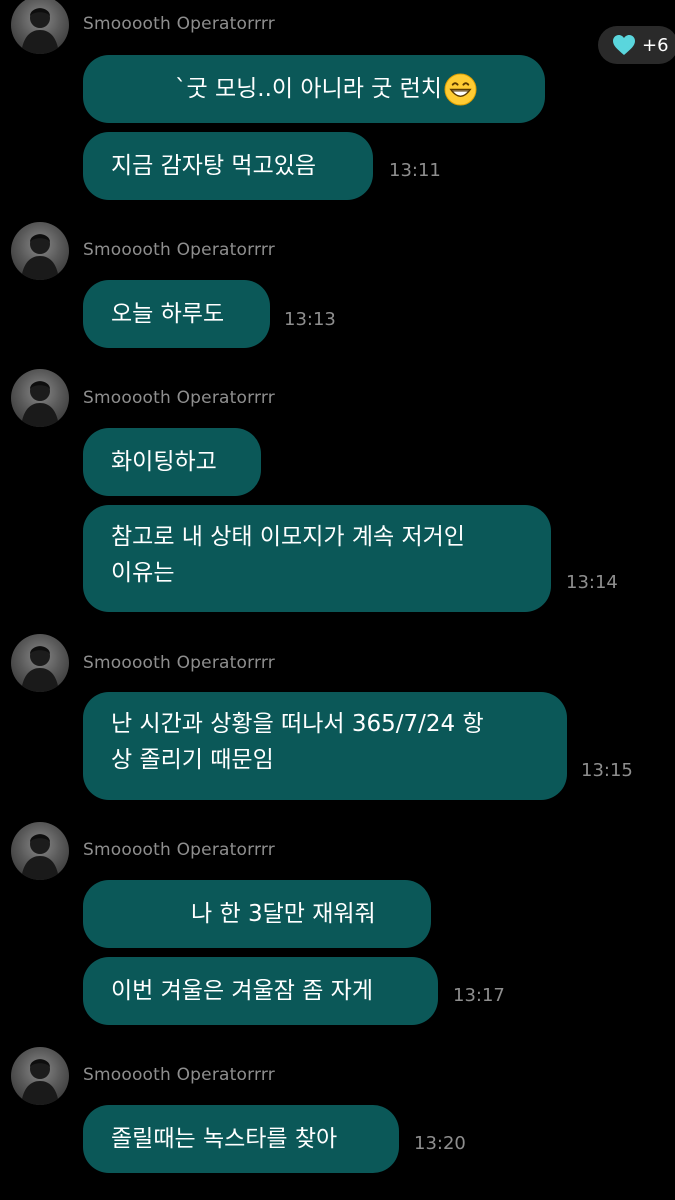 The height and width of the screenshot is (1200, 675). What do you see at coordinates (214, 166) in the screenshot?
I see `message-text: 지금 감자탕 먹고있음` at bounding box center [214, 166].